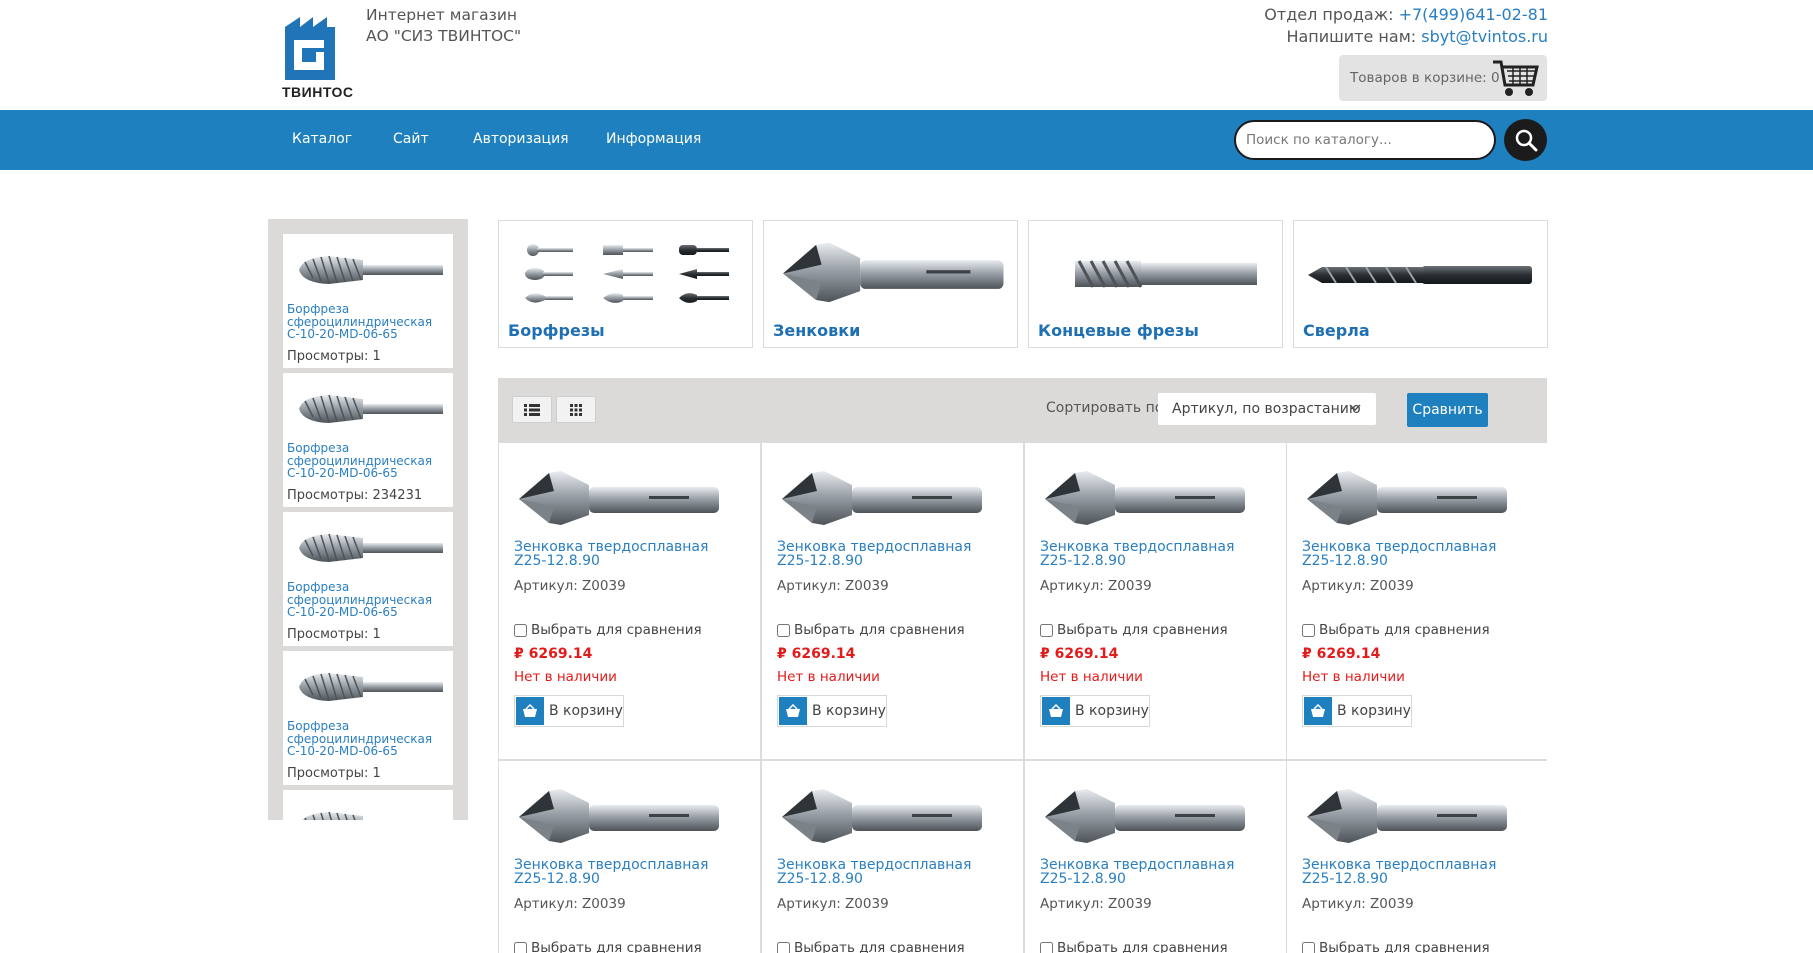 The height and width of the screenshot is (953, 1813). I want to click on grid-view-button, so click(576, 409).